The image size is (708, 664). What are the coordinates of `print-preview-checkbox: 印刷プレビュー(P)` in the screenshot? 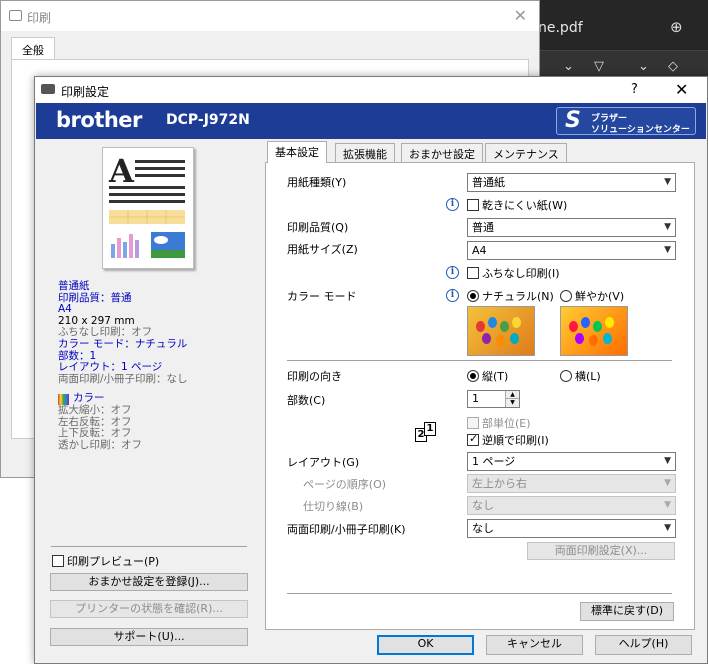 It's located at (105, 561).